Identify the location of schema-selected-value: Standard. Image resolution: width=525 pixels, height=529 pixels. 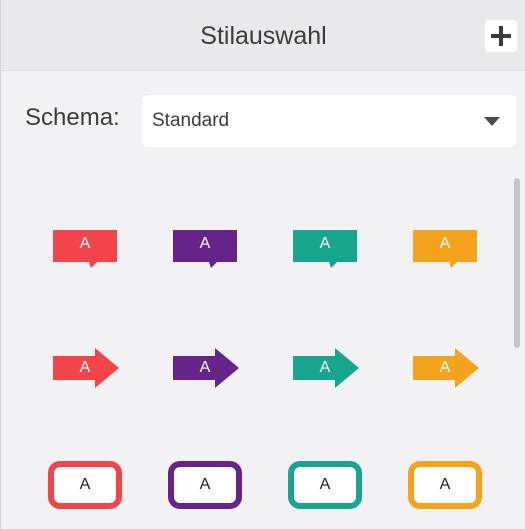
(191, 120).